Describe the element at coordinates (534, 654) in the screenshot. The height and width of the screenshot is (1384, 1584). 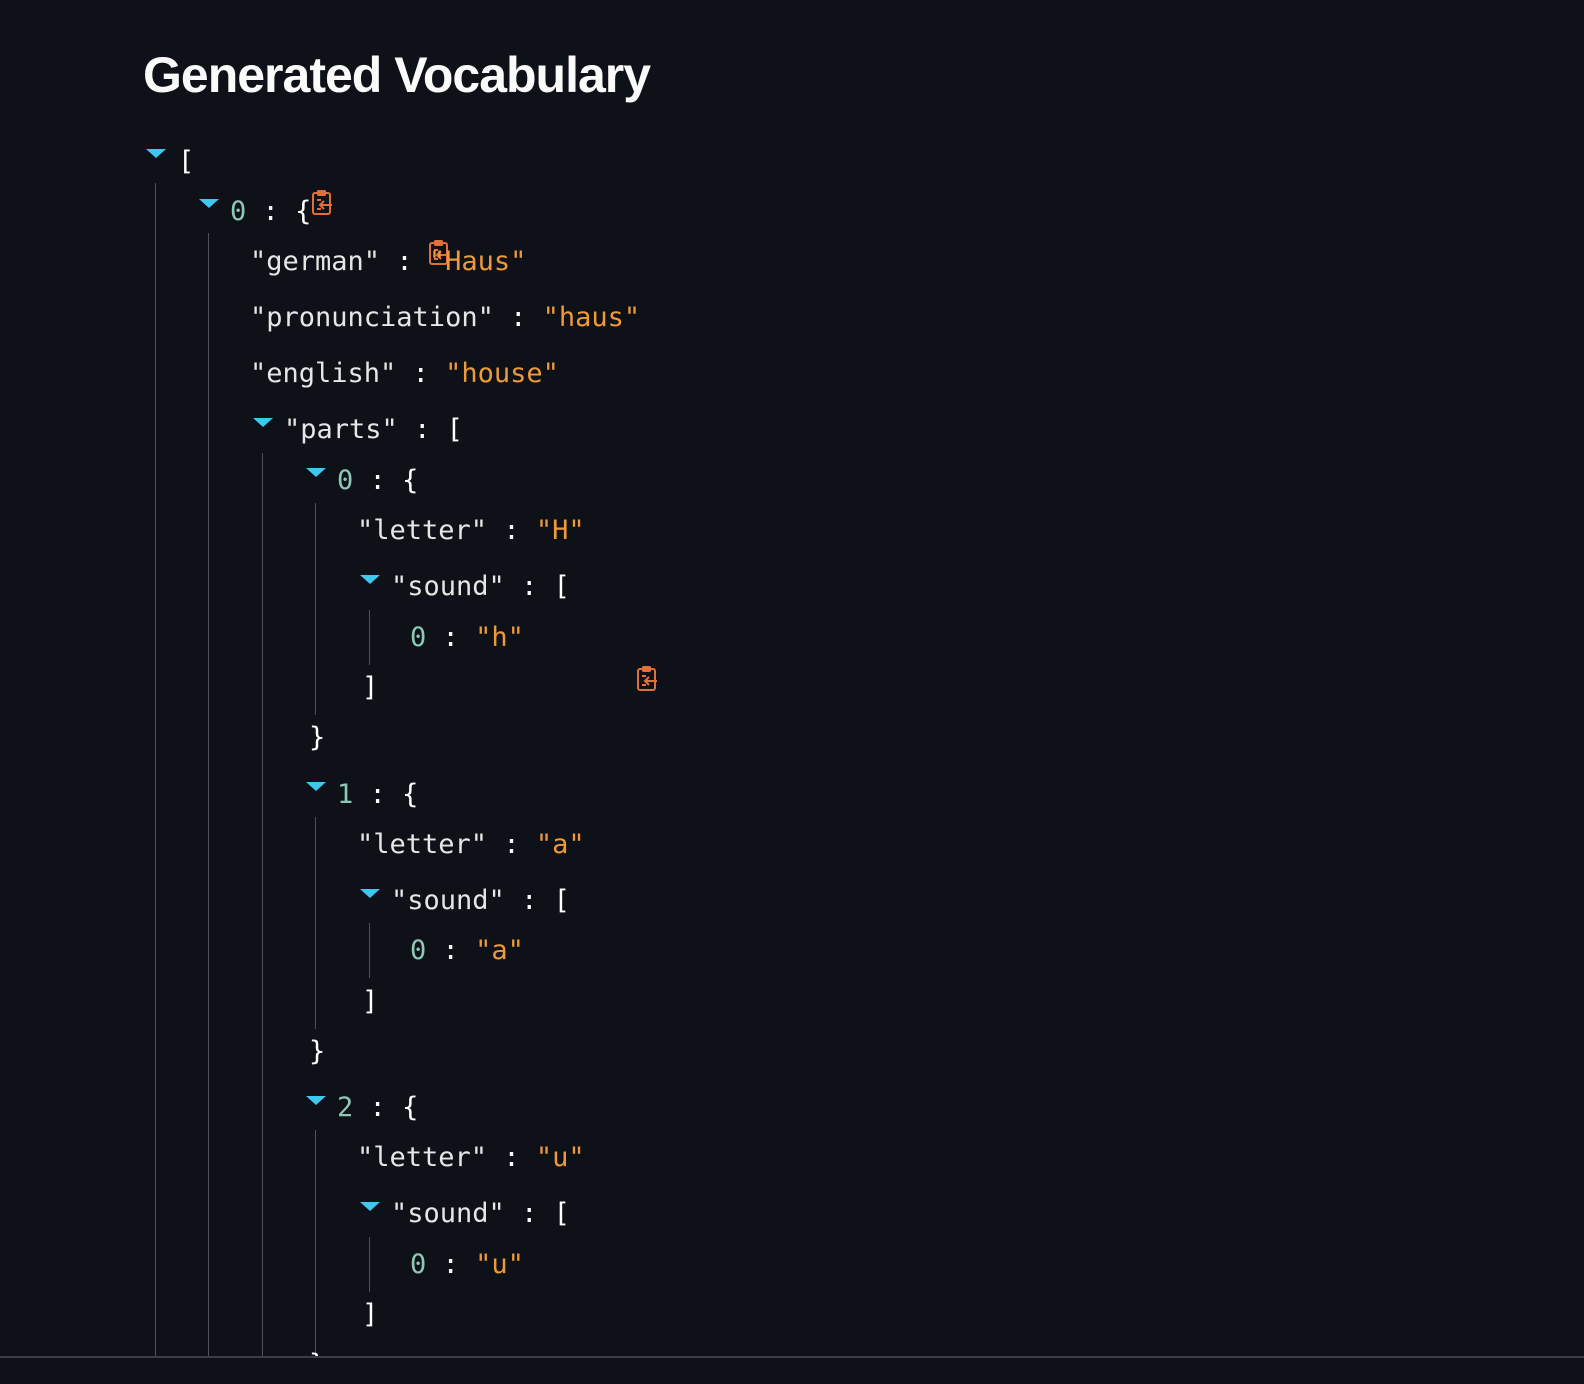
I see `json-item-row: 0 : "h"` at that location.